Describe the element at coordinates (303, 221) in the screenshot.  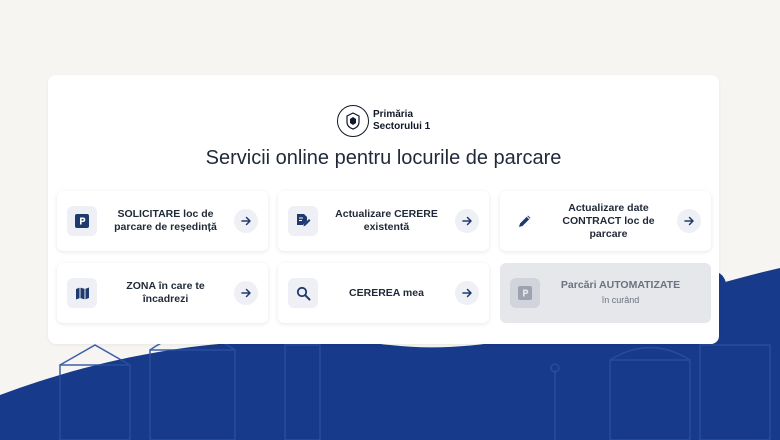
I see `edit-document-icon` at that location.